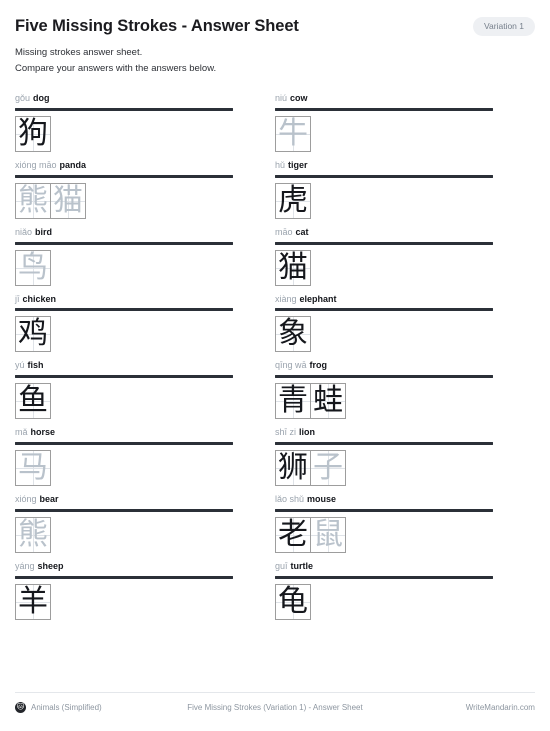  What do you see at coordinates (124, 566) in the screenshot?
I see `entry-label: yáng sheep` at bounding box center [124, 566].